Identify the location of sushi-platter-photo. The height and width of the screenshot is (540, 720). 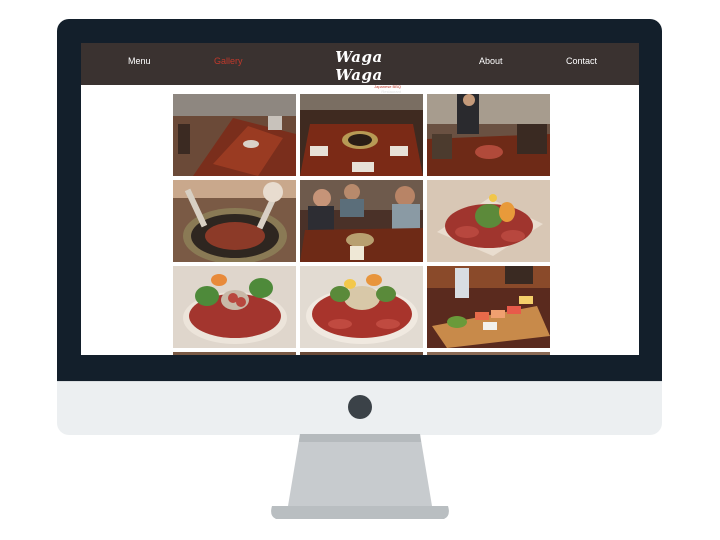
(488, 307).